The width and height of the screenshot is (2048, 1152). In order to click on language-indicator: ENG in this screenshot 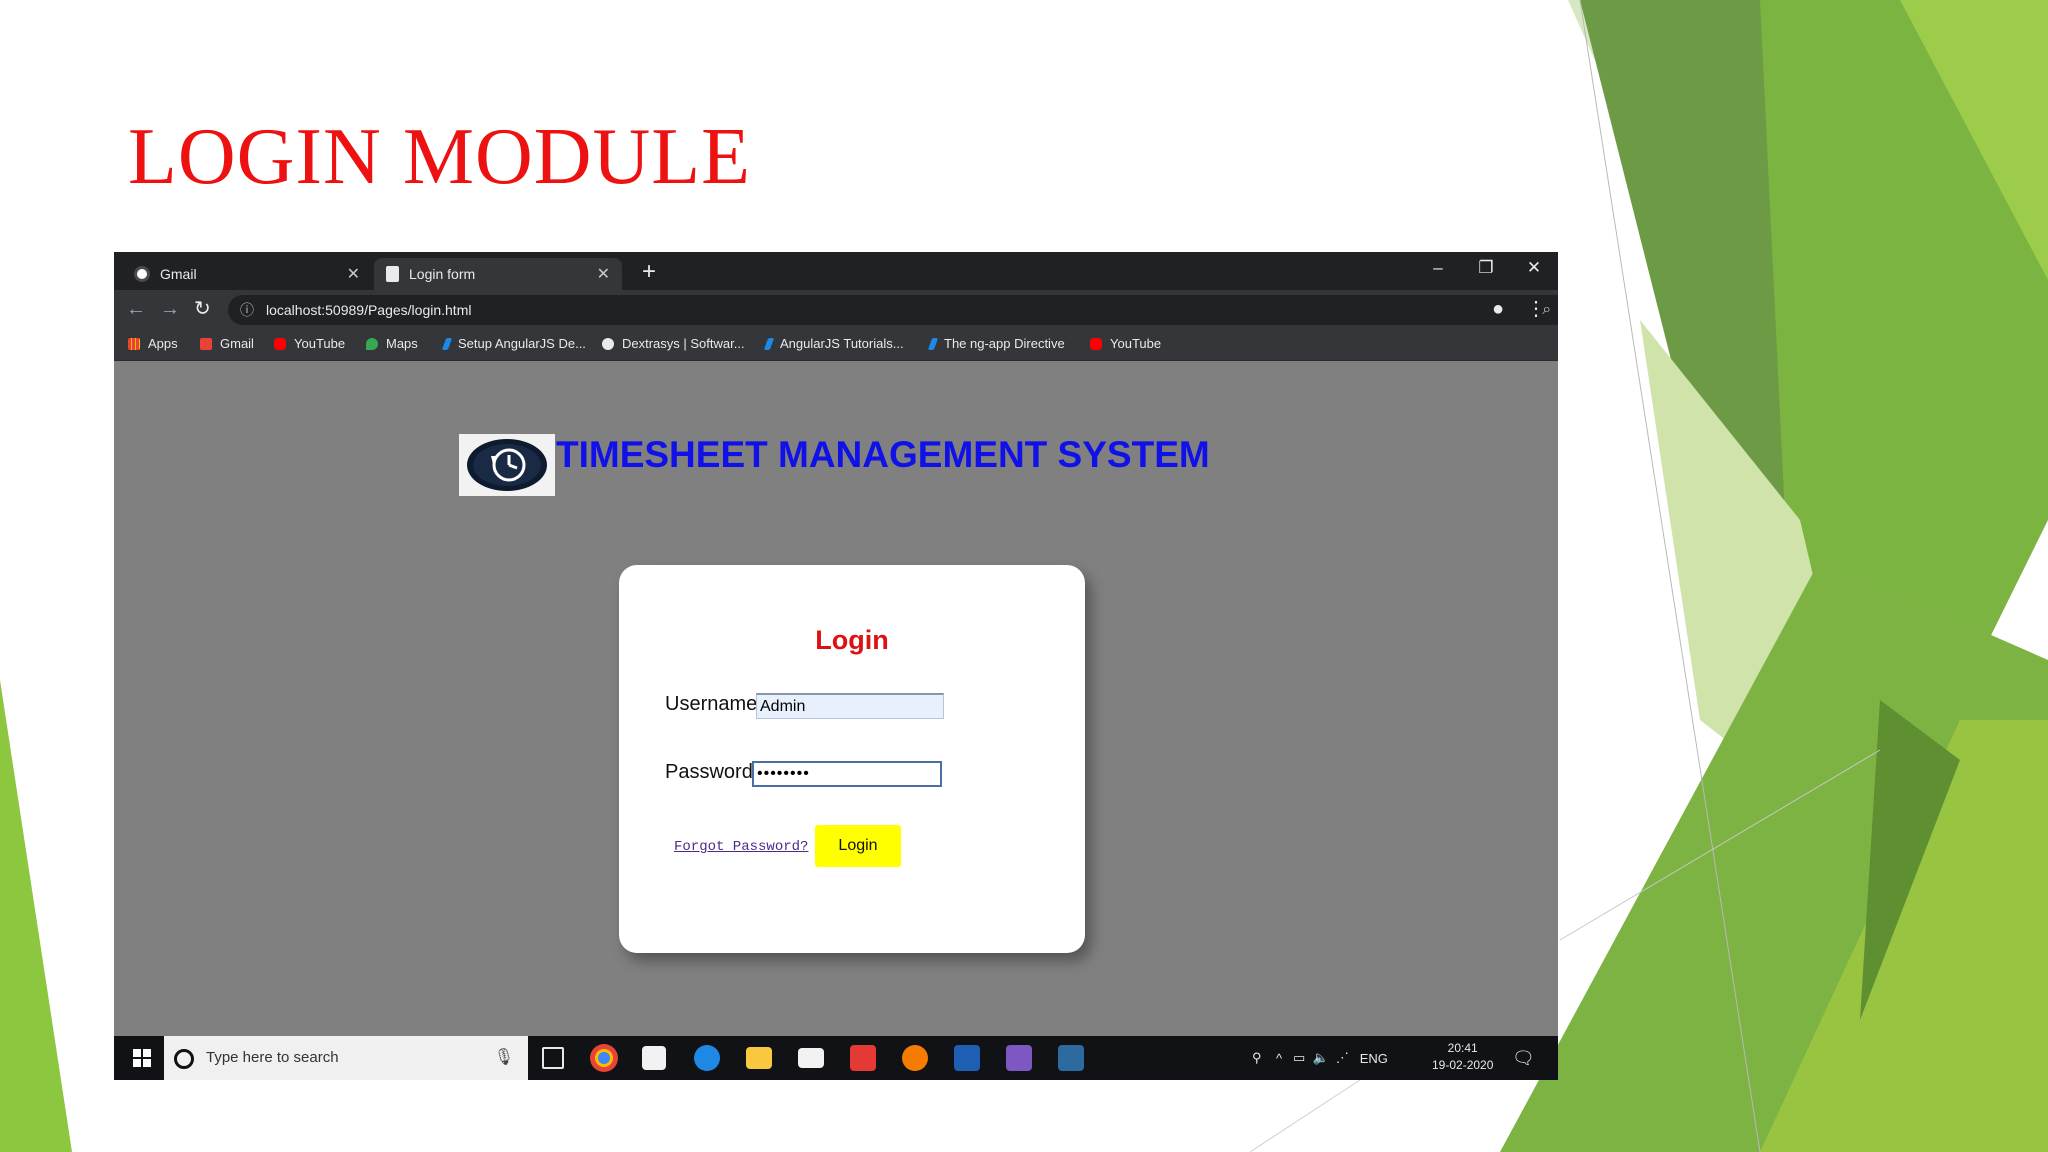, I will do `click(1374, 1058)`.